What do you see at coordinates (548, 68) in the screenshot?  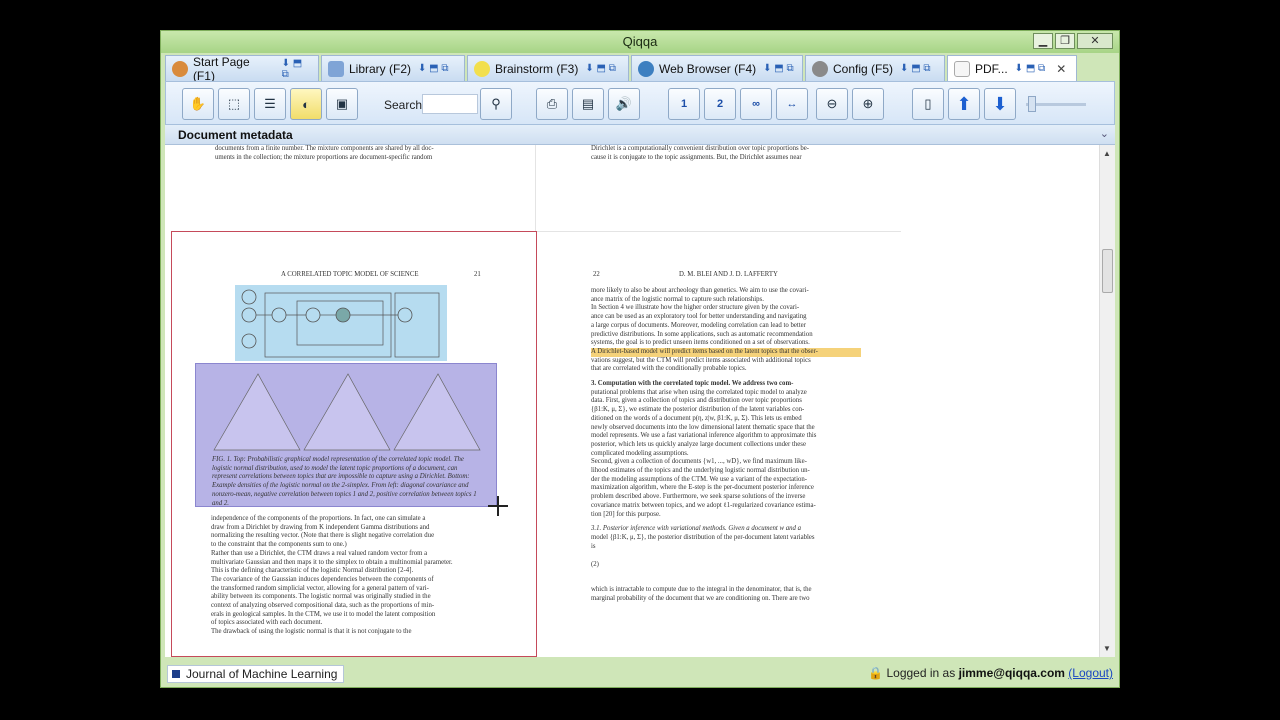 I see `tab-brainstorm: Brainstorm (F3) ⬇ ⬒ ⧉` at bounding box center [548, 68].